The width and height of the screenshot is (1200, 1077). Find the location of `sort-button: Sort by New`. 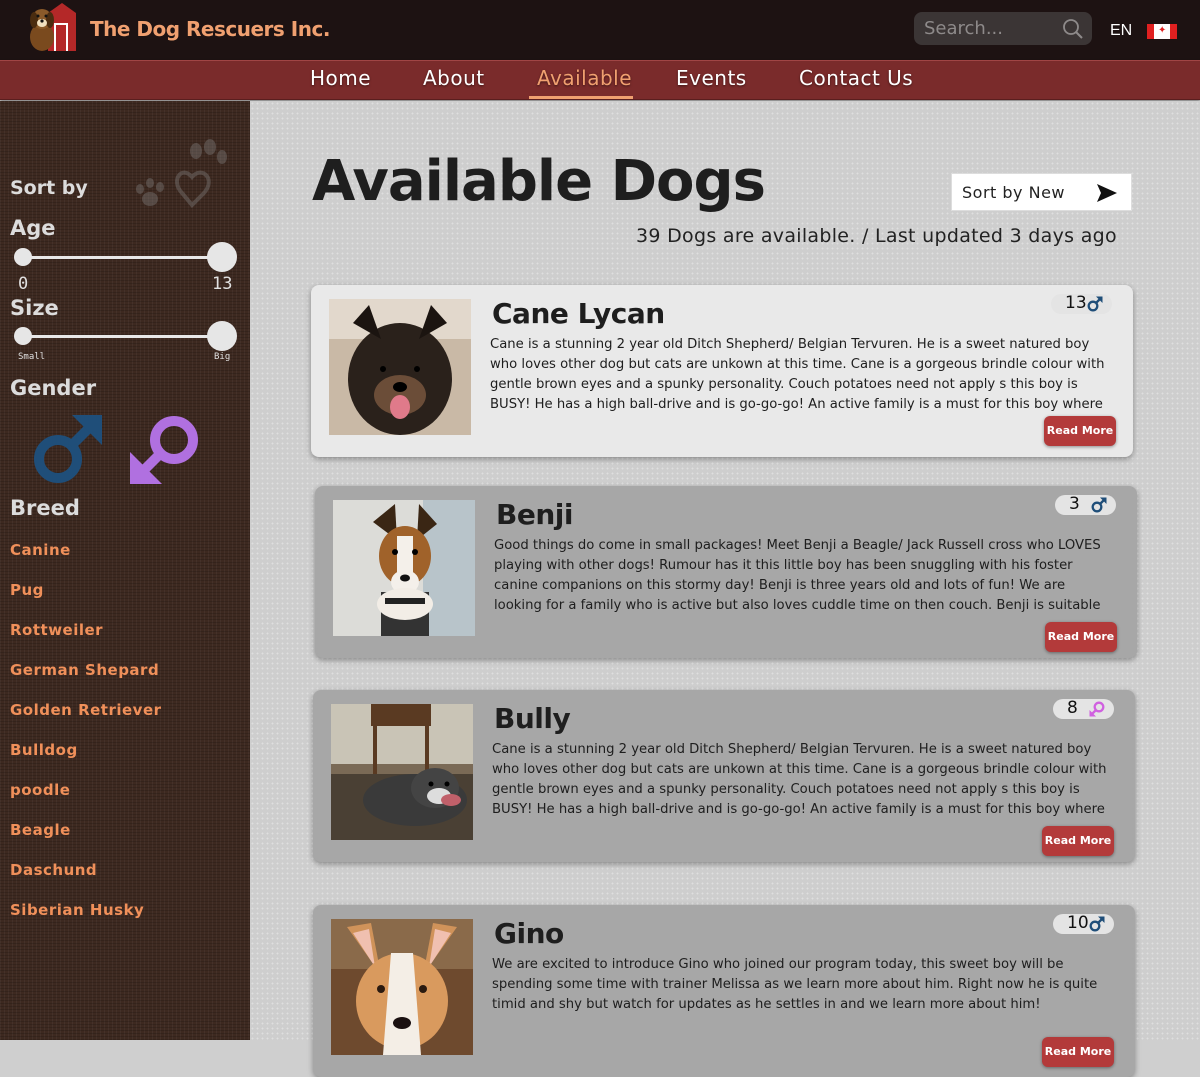

sort-button: Sort by New is located at coordinates (1041, 192).